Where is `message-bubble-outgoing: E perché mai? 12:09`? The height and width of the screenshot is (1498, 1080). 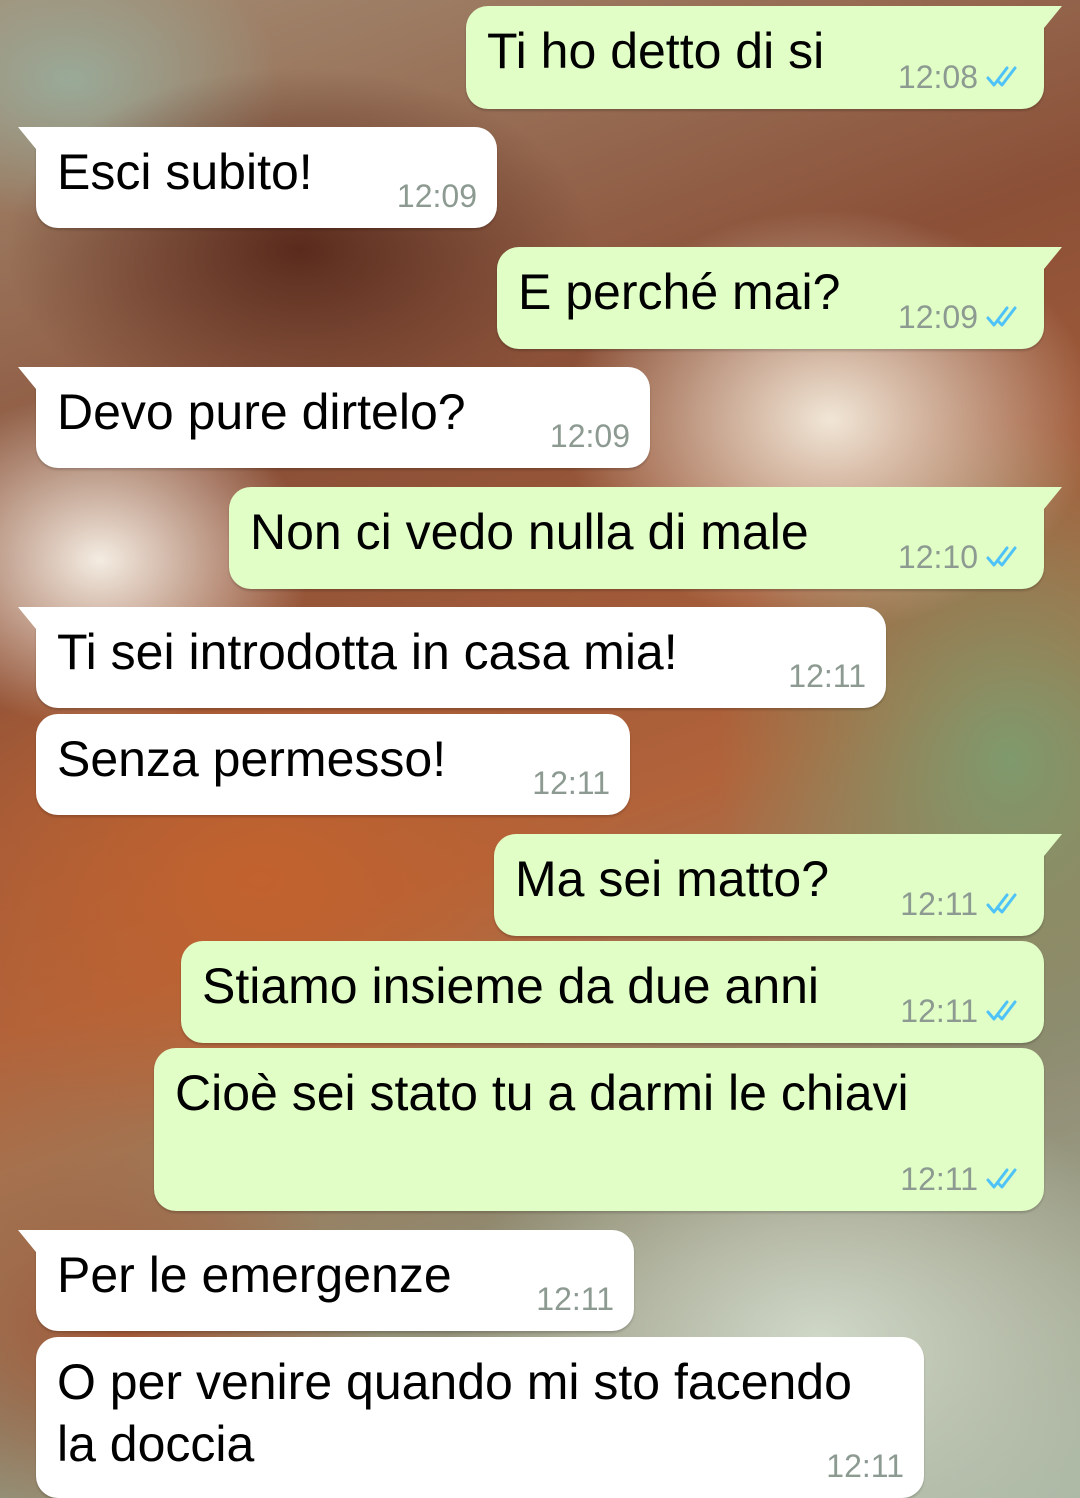
message-bubble-outgoing: E perché mai? 12:09 is located at coordinates (779, 298).